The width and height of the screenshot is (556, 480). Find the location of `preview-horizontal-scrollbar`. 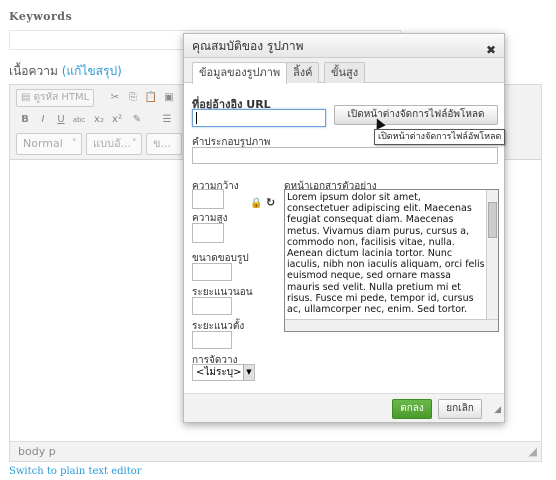

preview-horizontal-scrollbar is located at coordinates (391, 325).